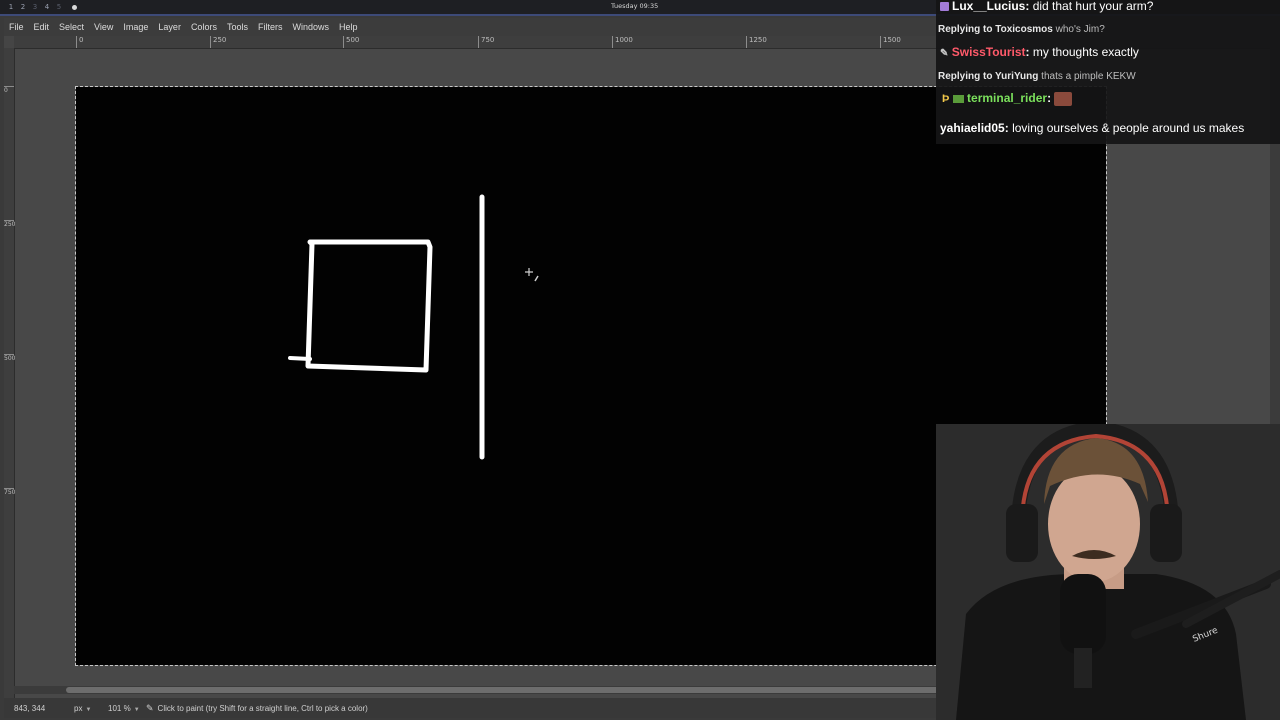 This screenshot has height=720, width=1280. What do you see at coordinates (988, 52) in the screenshot?
I see `chat-username: SwissTourist` at bounding box center [988, 52].